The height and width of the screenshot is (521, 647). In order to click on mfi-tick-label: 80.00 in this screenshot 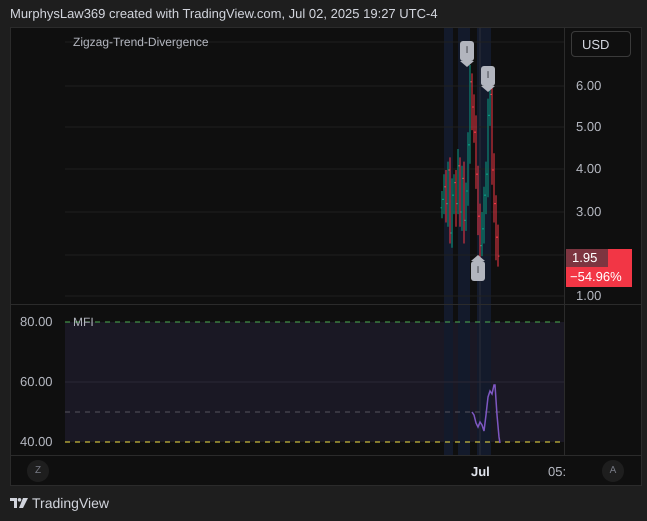, I will do `click(36, 322)`.